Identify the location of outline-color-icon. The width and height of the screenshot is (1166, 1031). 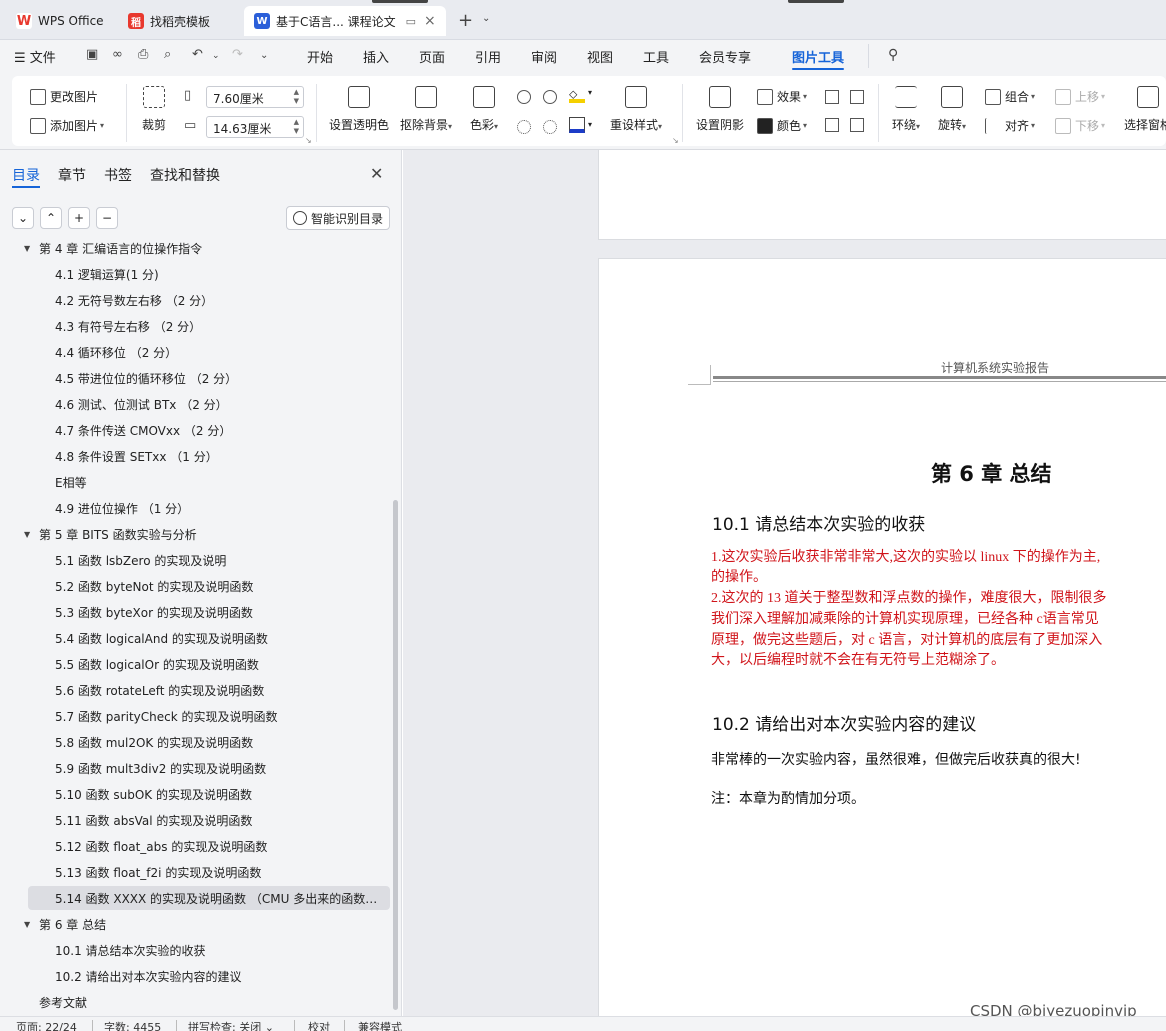
(577, 125).